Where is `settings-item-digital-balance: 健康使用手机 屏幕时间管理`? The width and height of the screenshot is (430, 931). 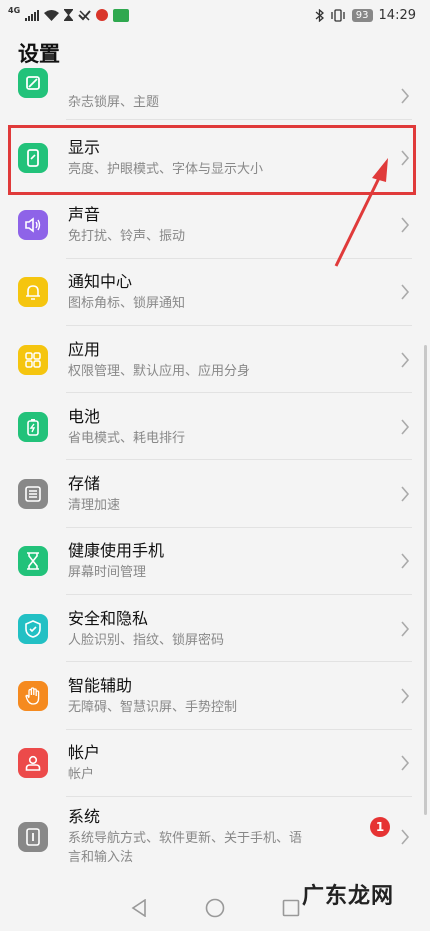
settings-item-digital-balance: 健康使用手机 屏幕时间管理 is located at coordinates (215, 562).